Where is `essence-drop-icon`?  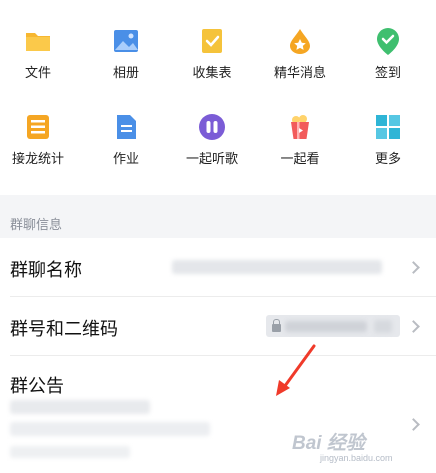
essence-drop-icon is located at coordinates (300, 41).